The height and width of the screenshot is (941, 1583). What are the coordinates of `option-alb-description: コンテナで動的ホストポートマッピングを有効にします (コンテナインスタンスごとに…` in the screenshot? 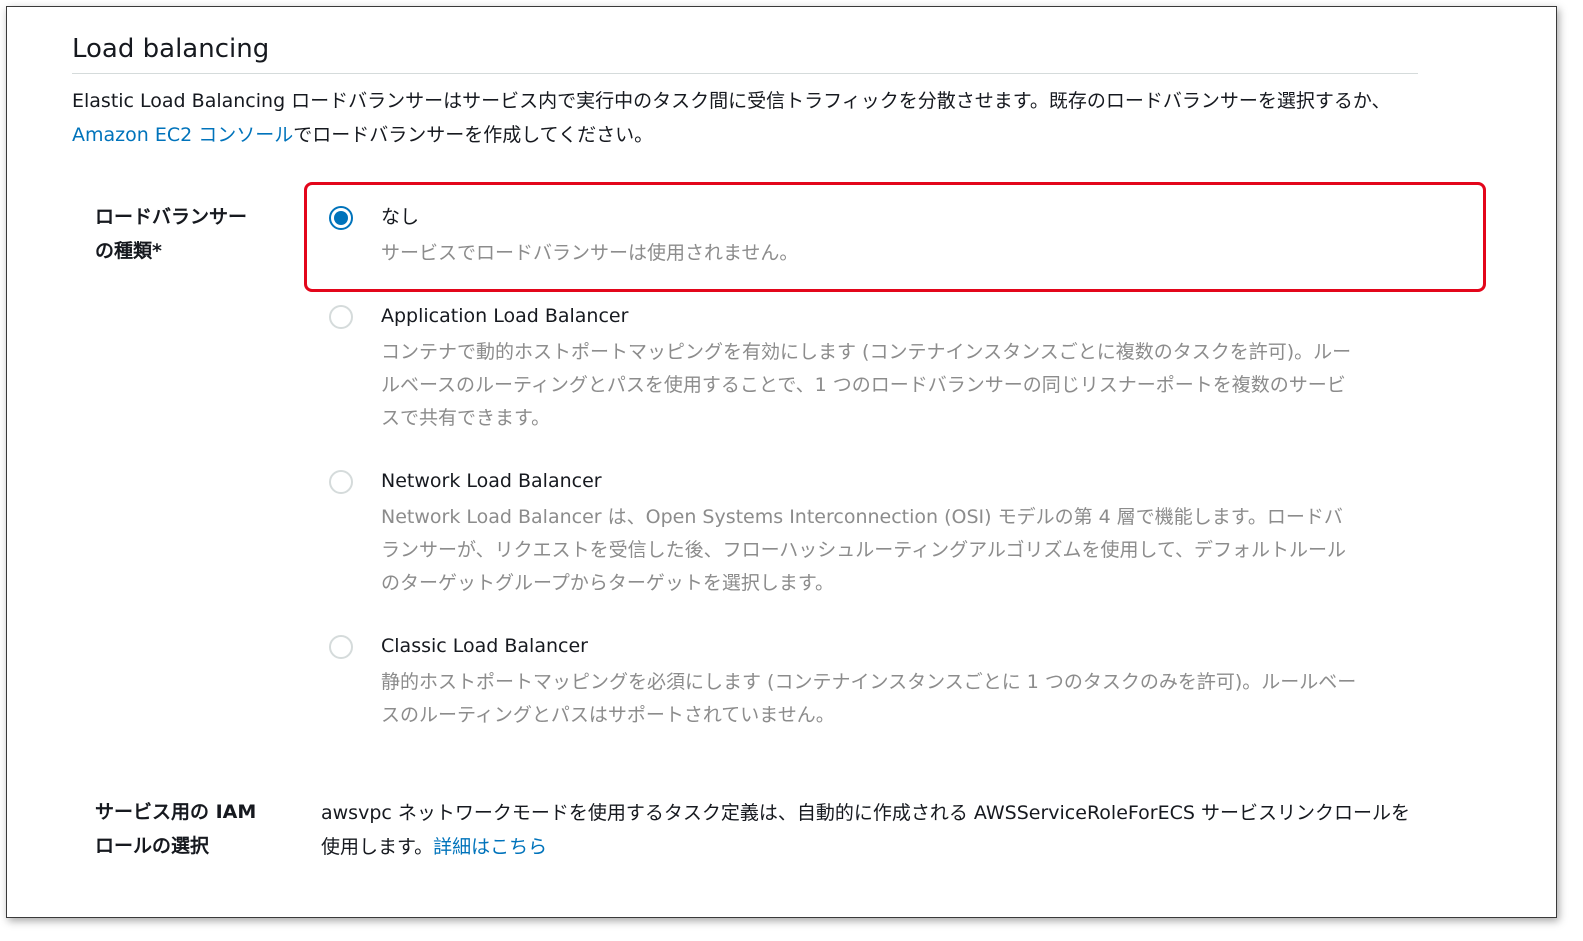 It's located at (866, 385).